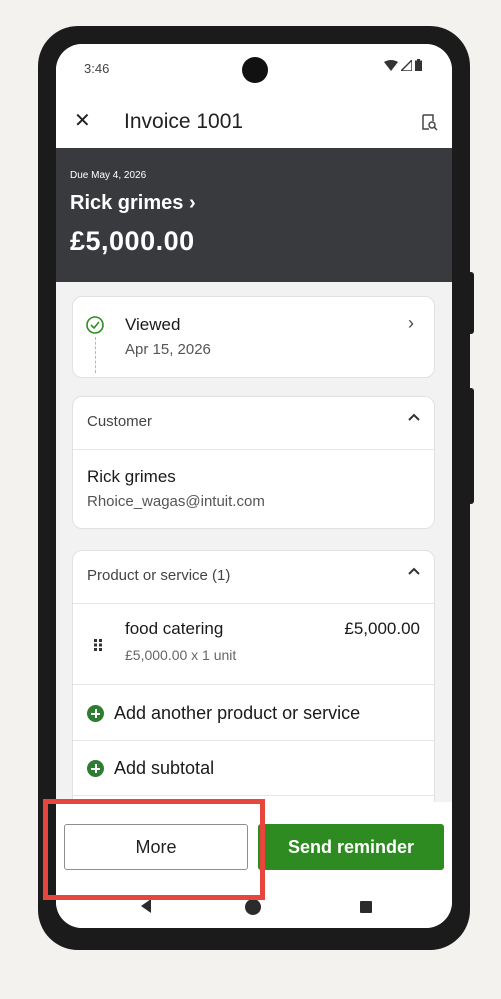 This screenshot has height=999, width=501. Describe the element at coordinates (181, 655) in the screenshot. I see `line-item-detail: £5,000.00 x 1 unit` at that location.